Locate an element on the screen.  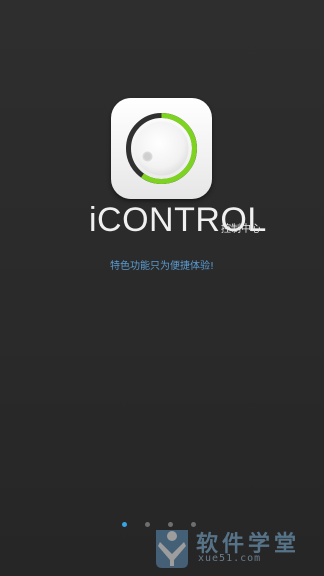
watermark-url: xue51.com is located at coordinates (230, 558).